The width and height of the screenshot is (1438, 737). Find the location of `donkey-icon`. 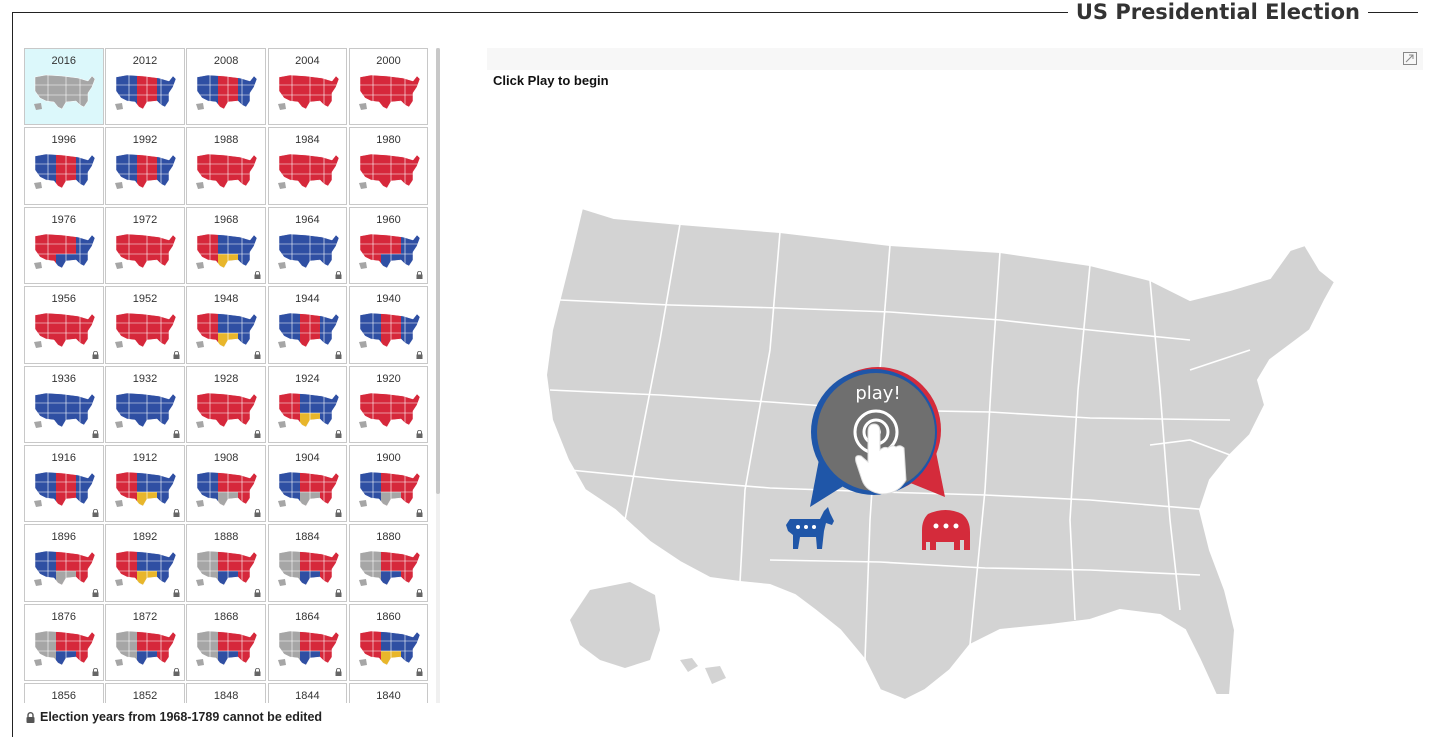

donkey-icon is located at coordinates (810, 528).